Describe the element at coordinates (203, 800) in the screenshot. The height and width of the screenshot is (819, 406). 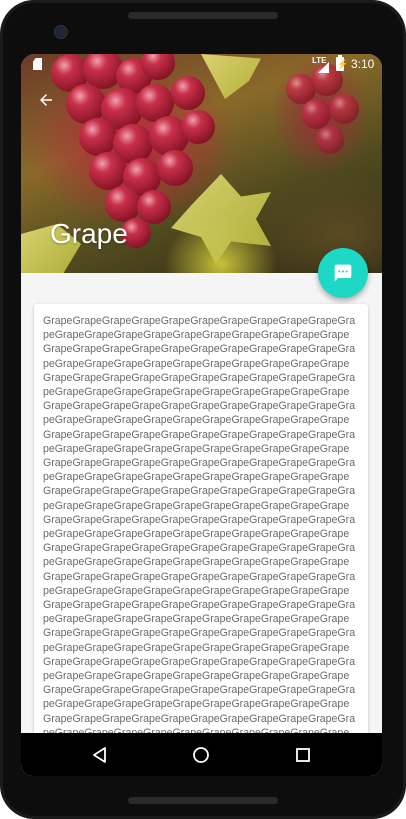
I see `bottom-speaker` at that location.